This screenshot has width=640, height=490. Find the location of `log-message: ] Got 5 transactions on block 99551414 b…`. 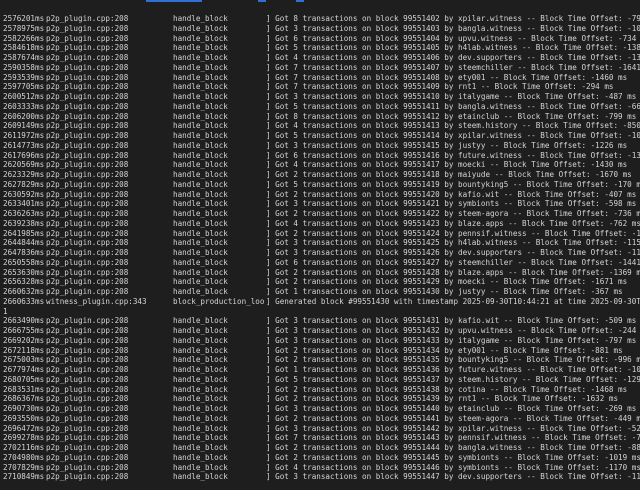

log-message: ] Got 5 transactions on block 99551414 b… is located at coordinates (453, 135).